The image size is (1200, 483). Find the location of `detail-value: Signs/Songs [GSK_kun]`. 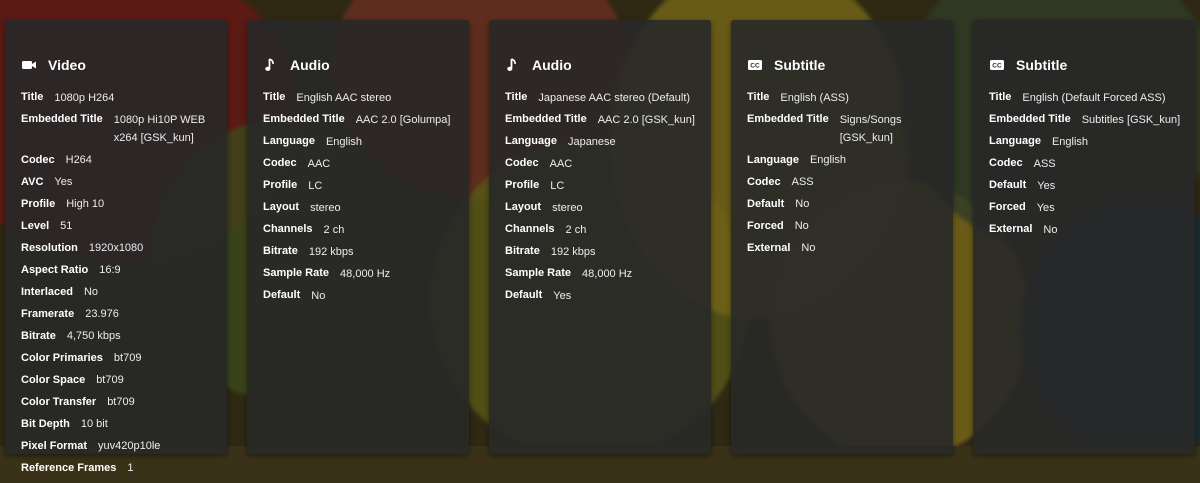

detail-value: Signs/Songs [GSK_kun] is located at coordinates (870, 129).